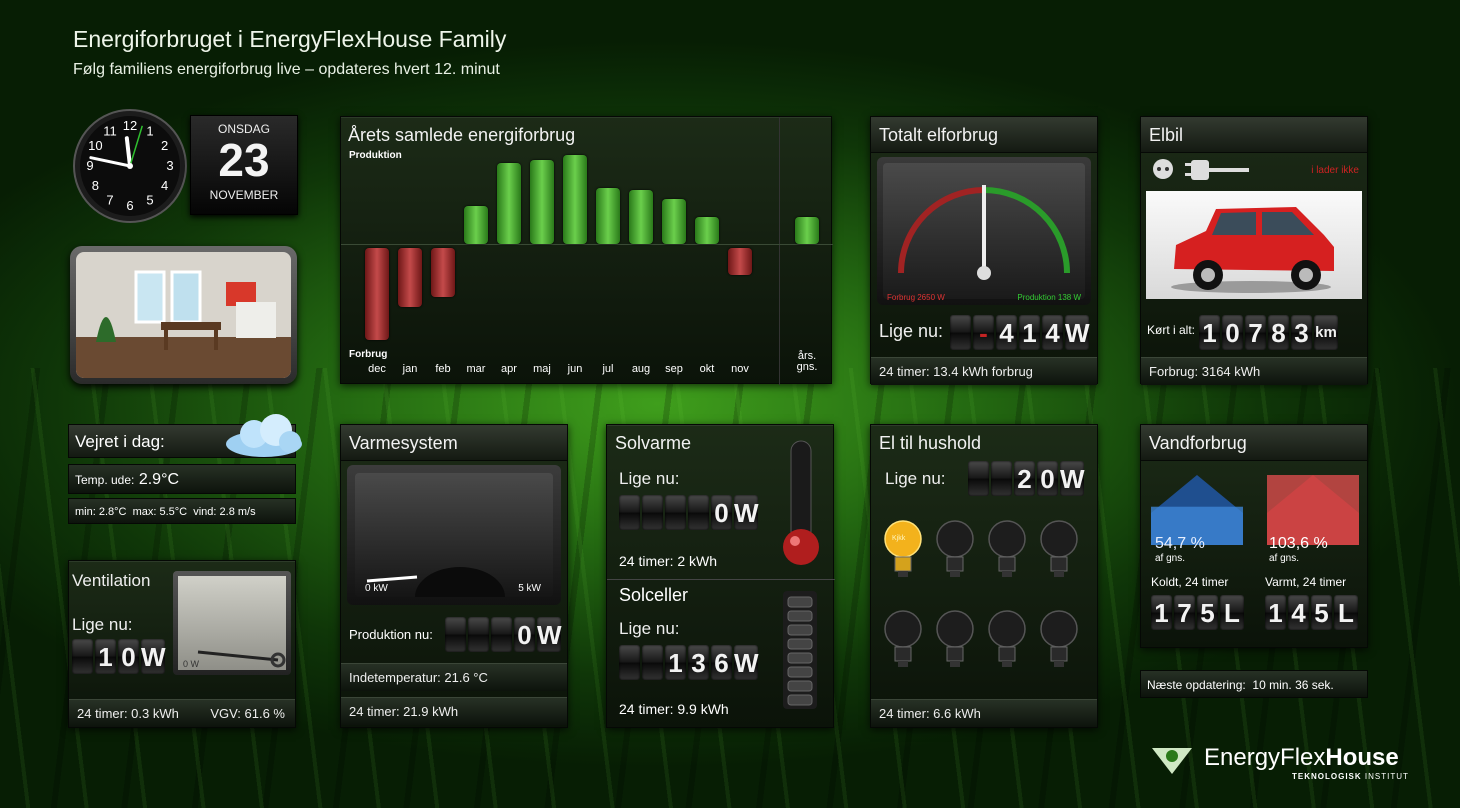 Image resolution: width=1460 pixels, height=808 pixels. What do you see at coordinates (984, 371) in the screenshot?
I see `total-el-footer: 24 timer: 13.4 kWh forbrug` at bounding box center [984, 371].